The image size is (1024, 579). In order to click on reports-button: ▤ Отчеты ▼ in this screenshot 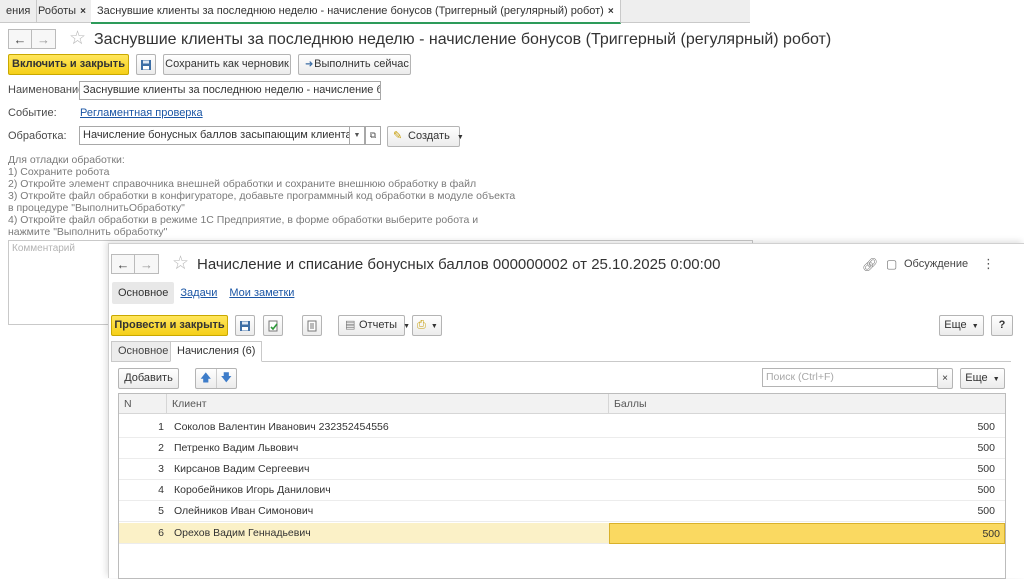, I will do `click(374, 325)`.